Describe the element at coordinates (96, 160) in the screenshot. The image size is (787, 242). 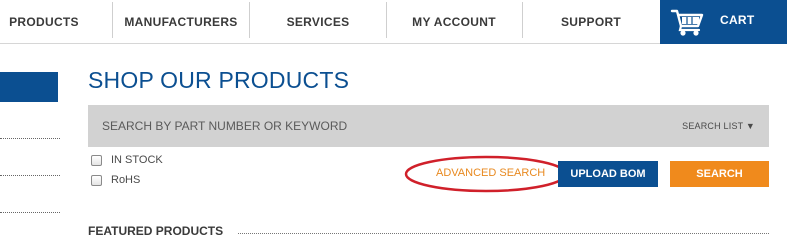
I see `in-stock-checkbox` at that location.